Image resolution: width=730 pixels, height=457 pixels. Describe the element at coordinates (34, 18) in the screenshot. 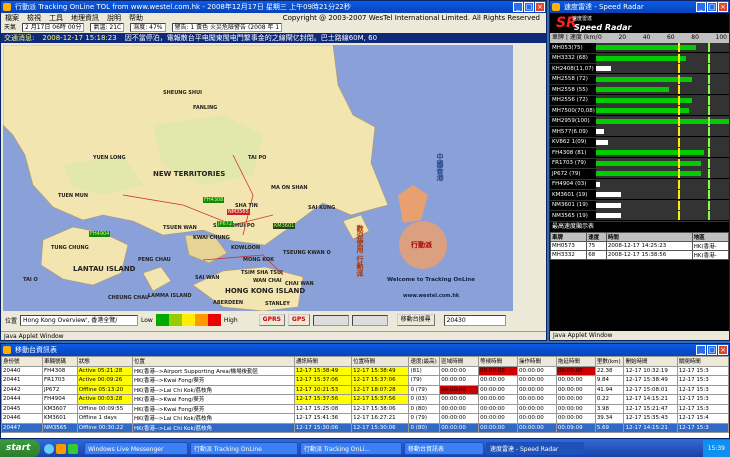

I see `menu-view: 檢視` at that location.